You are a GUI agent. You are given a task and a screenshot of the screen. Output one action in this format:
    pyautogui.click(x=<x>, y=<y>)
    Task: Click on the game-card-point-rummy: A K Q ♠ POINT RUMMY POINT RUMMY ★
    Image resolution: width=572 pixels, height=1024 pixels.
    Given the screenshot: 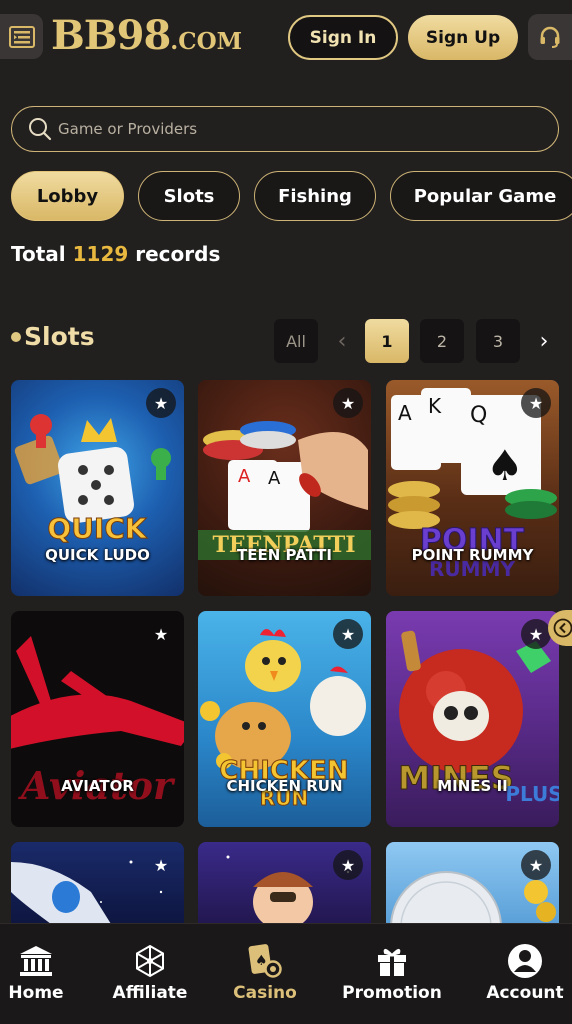 What is the action you would take?
    pyautogui.click(x=472, y=488)
    